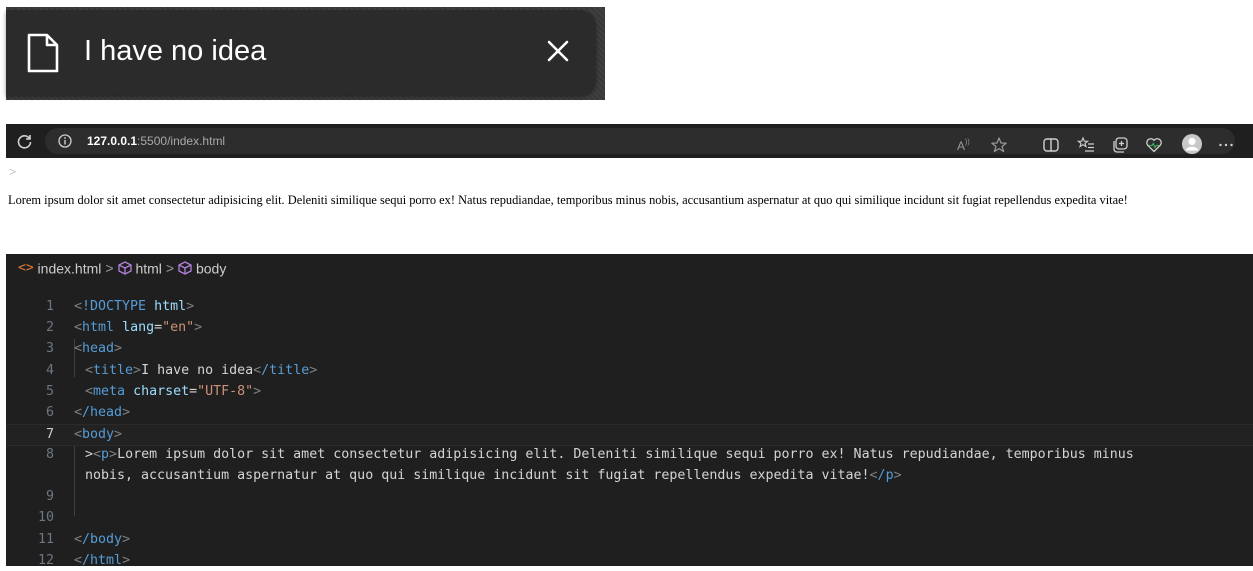 This screenshot has width=1253, height=571. Describe the element at coordinates (629, 561) in the screenshot. I see `code-line: 12 </html>` at that location.